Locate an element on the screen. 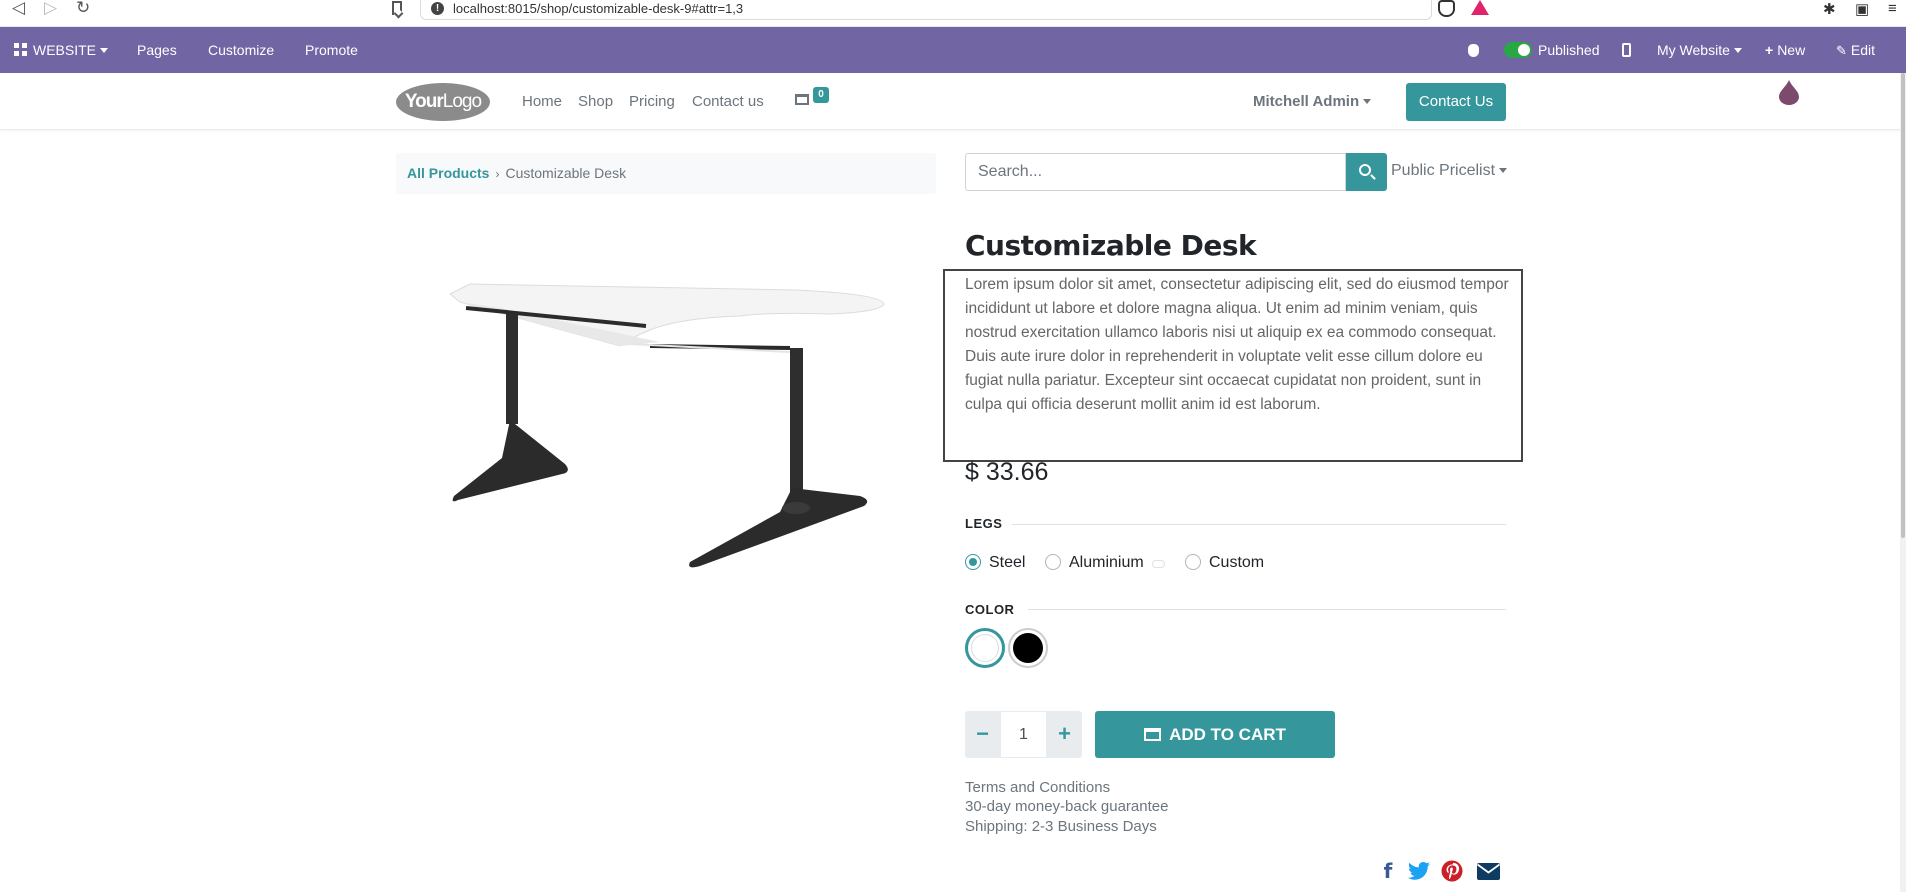  cart-icon is located at coordinates (1153, 734).